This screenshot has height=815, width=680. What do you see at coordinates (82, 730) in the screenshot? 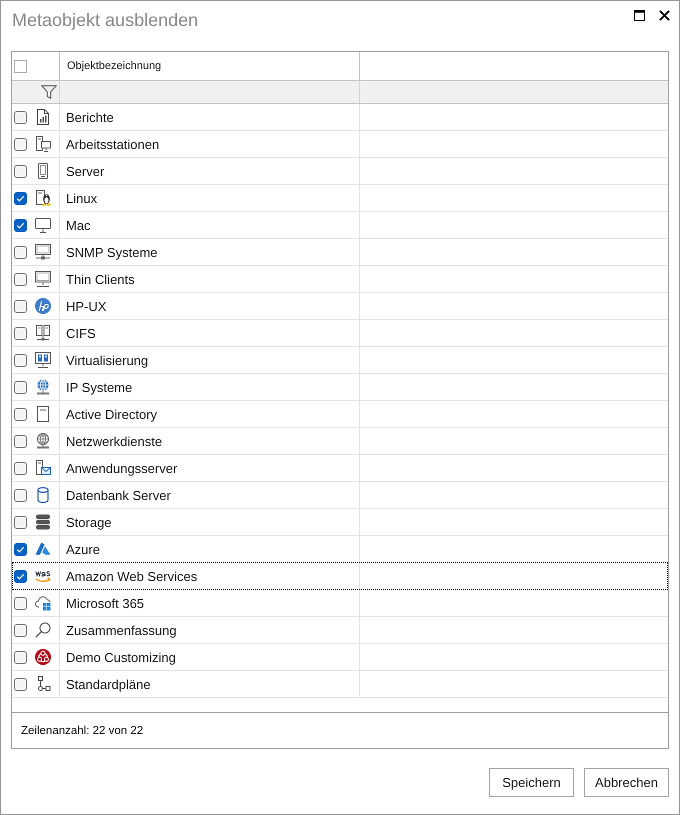
I see `row-count-text: Zeilenanzahl: 22 von 22` at bounding box center [82, 730].